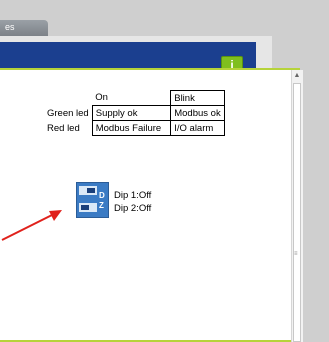 The image size is (329, 342). I want to click on row-label: Green led, so click(68, 113).